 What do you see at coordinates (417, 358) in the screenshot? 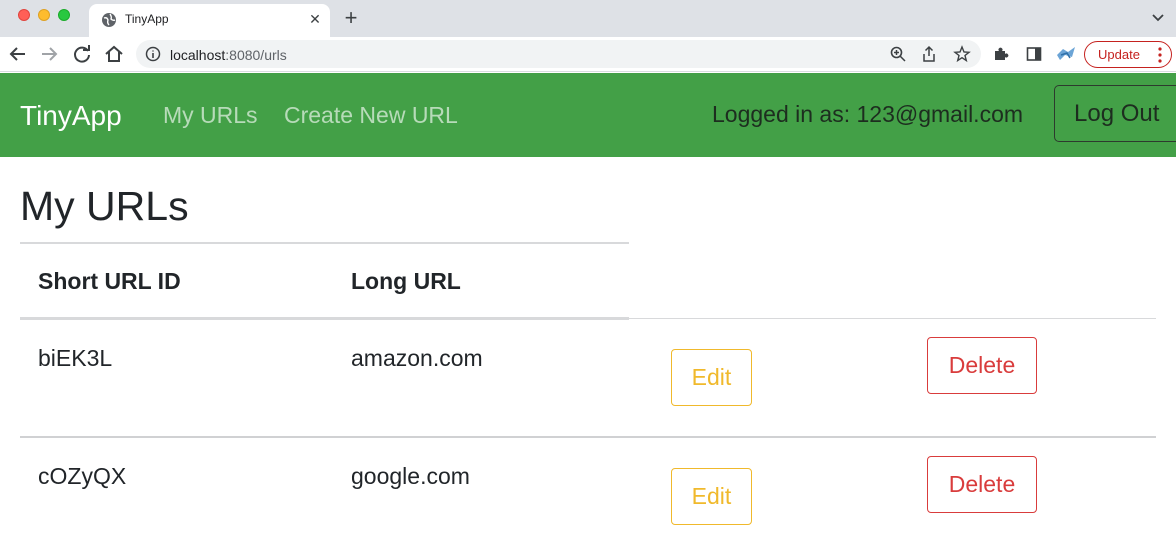
I see `long-url-cell: amazon.com` at bounding box center [417, 358].